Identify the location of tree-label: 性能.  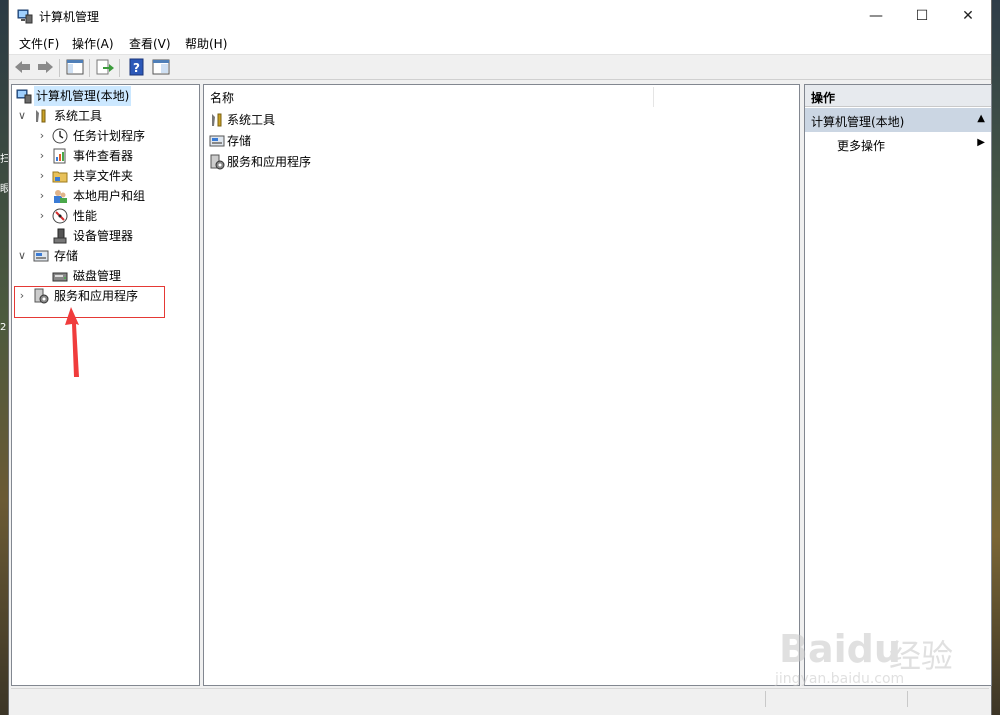
(85, 216).